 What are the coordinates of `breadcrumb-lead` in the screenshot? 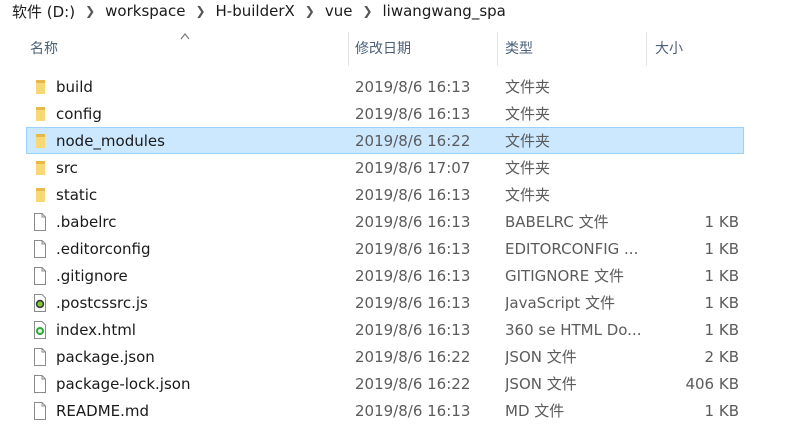 It's located at (5, 11).